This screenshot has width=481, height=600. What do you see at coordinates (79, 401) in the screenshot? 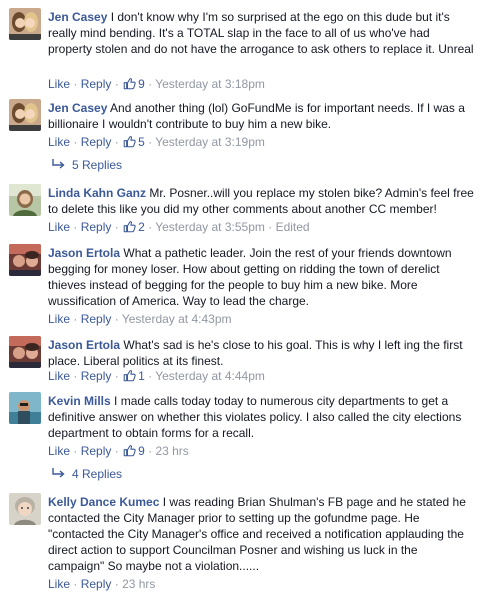
I see `comment-author: Kevin Mills` at bounding box center [79, 401].